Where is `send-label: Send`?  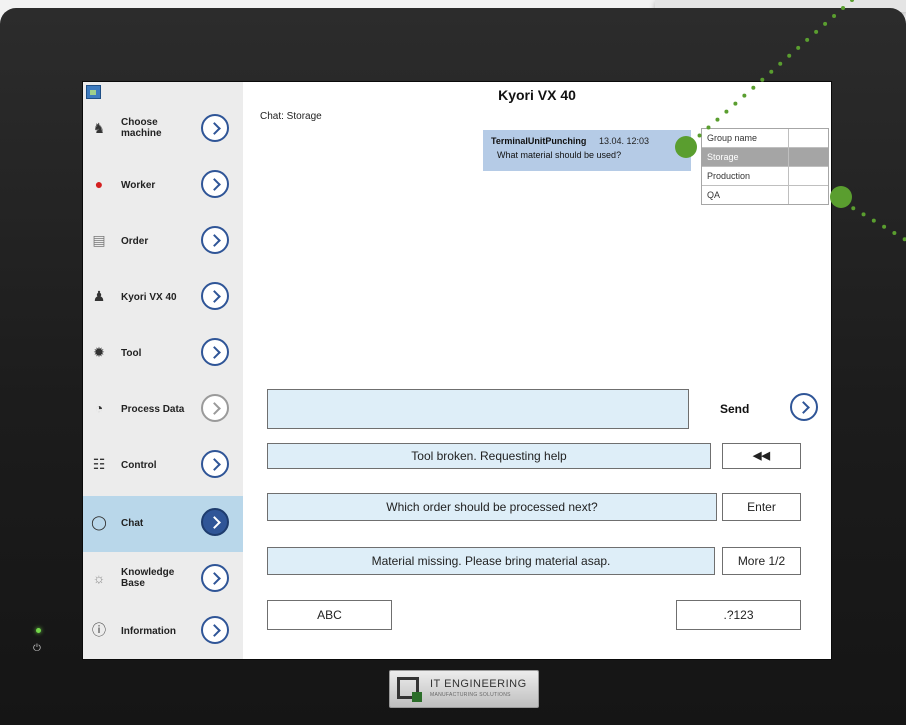
send-label: Send is located at coordinates (735, 409).